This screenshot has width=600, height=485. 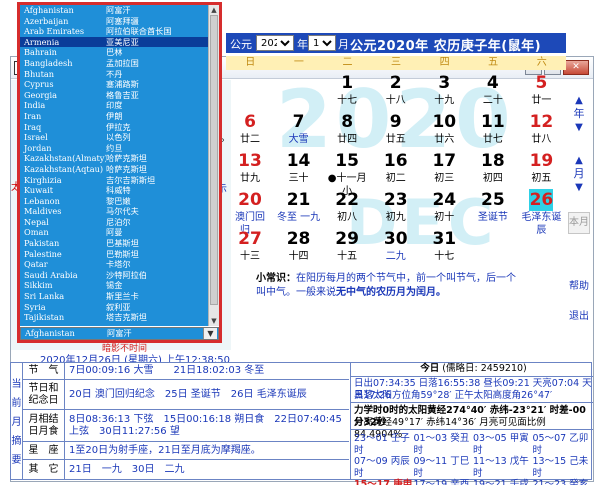 What do you see at coordinates (114, 201) in the screenshot?
I see `country-option: Lebanon 黎巴嫩` at bounding box center [114, 201].